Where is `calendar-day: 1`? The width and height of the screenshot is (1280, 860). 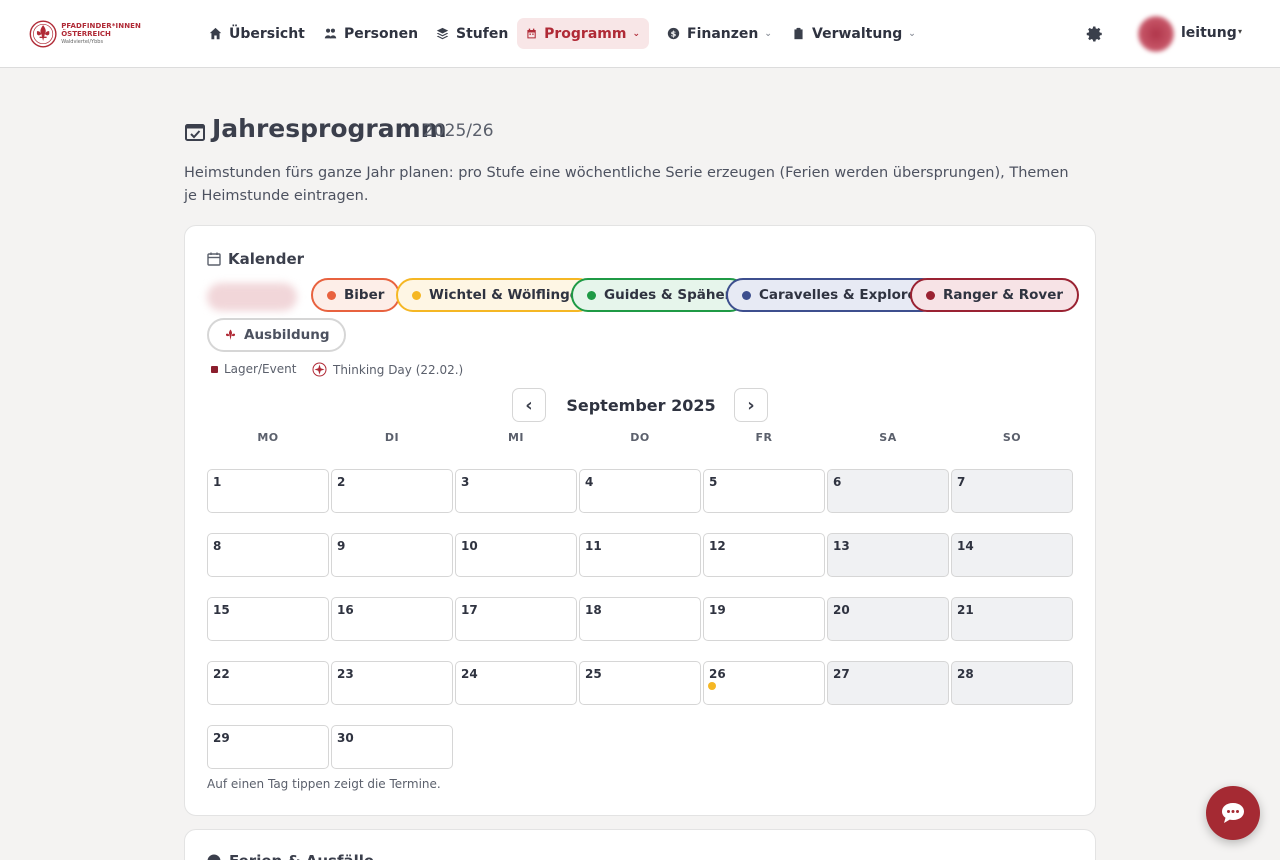
calendar-day: 1 is located at coordinates (268, 491).